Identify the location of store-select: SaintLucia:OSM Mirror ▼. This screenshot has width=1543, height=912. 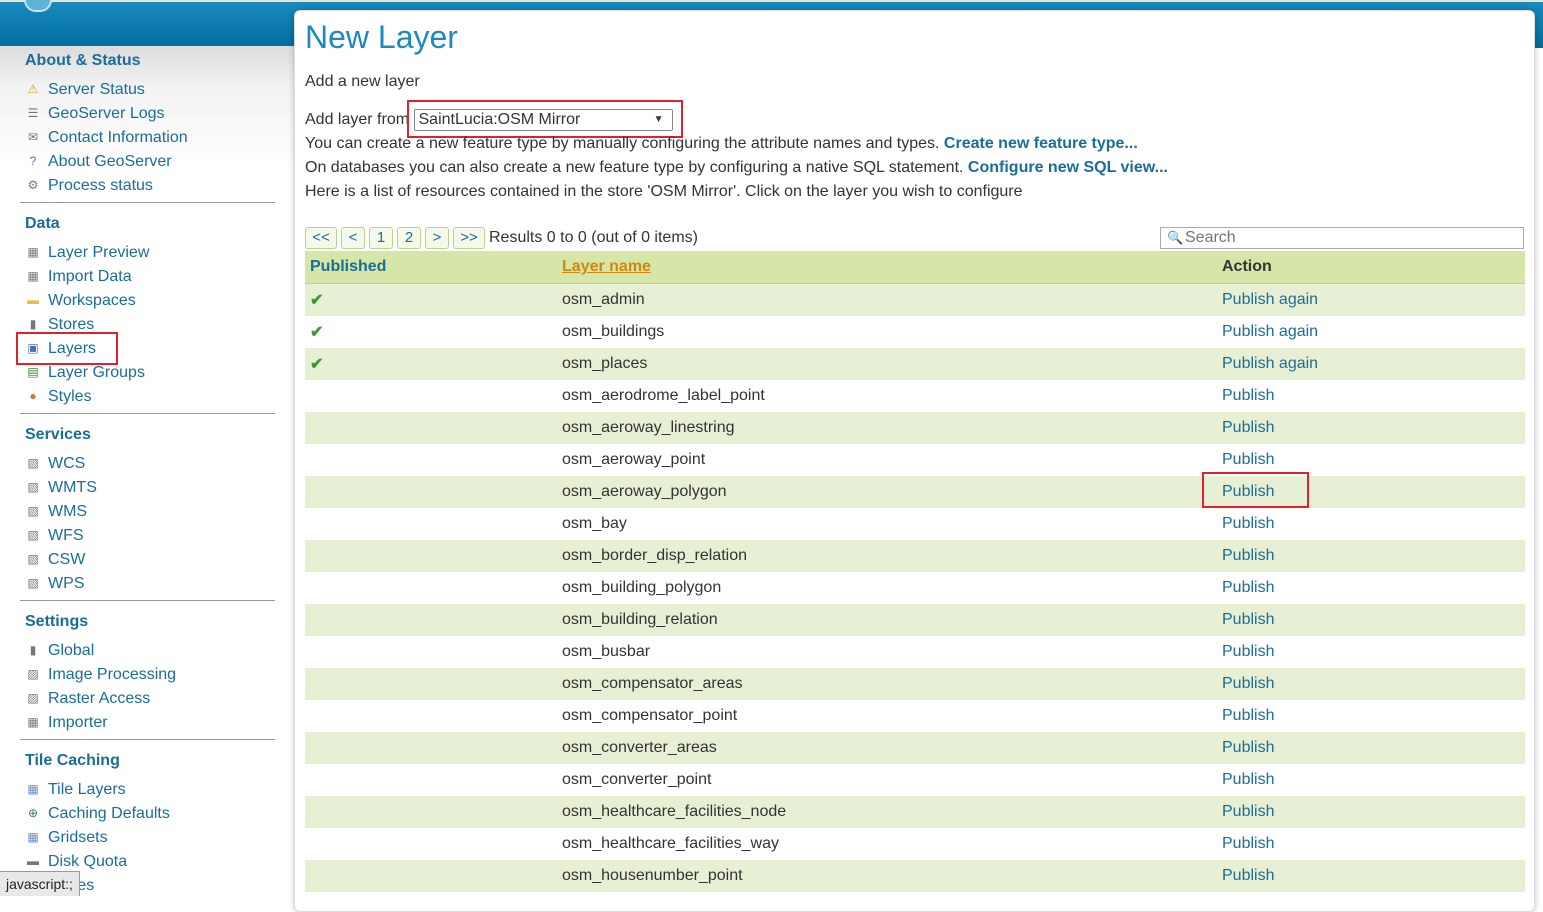
(543, 120).